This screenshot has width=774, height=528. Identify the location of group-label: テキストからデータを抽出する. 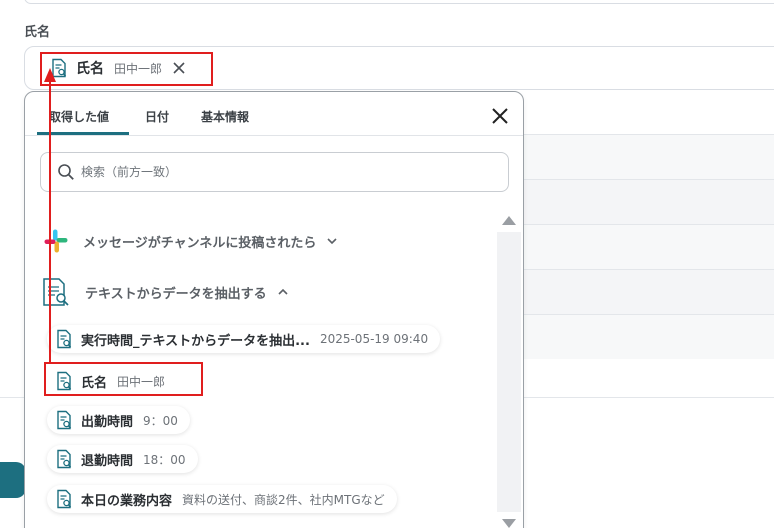
(176, 294).